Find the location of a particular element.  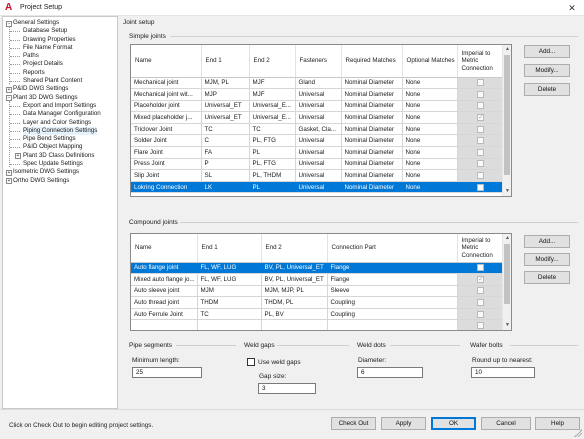

tree-item: Pipe Bend Settings is located at coordinates (60, 139).